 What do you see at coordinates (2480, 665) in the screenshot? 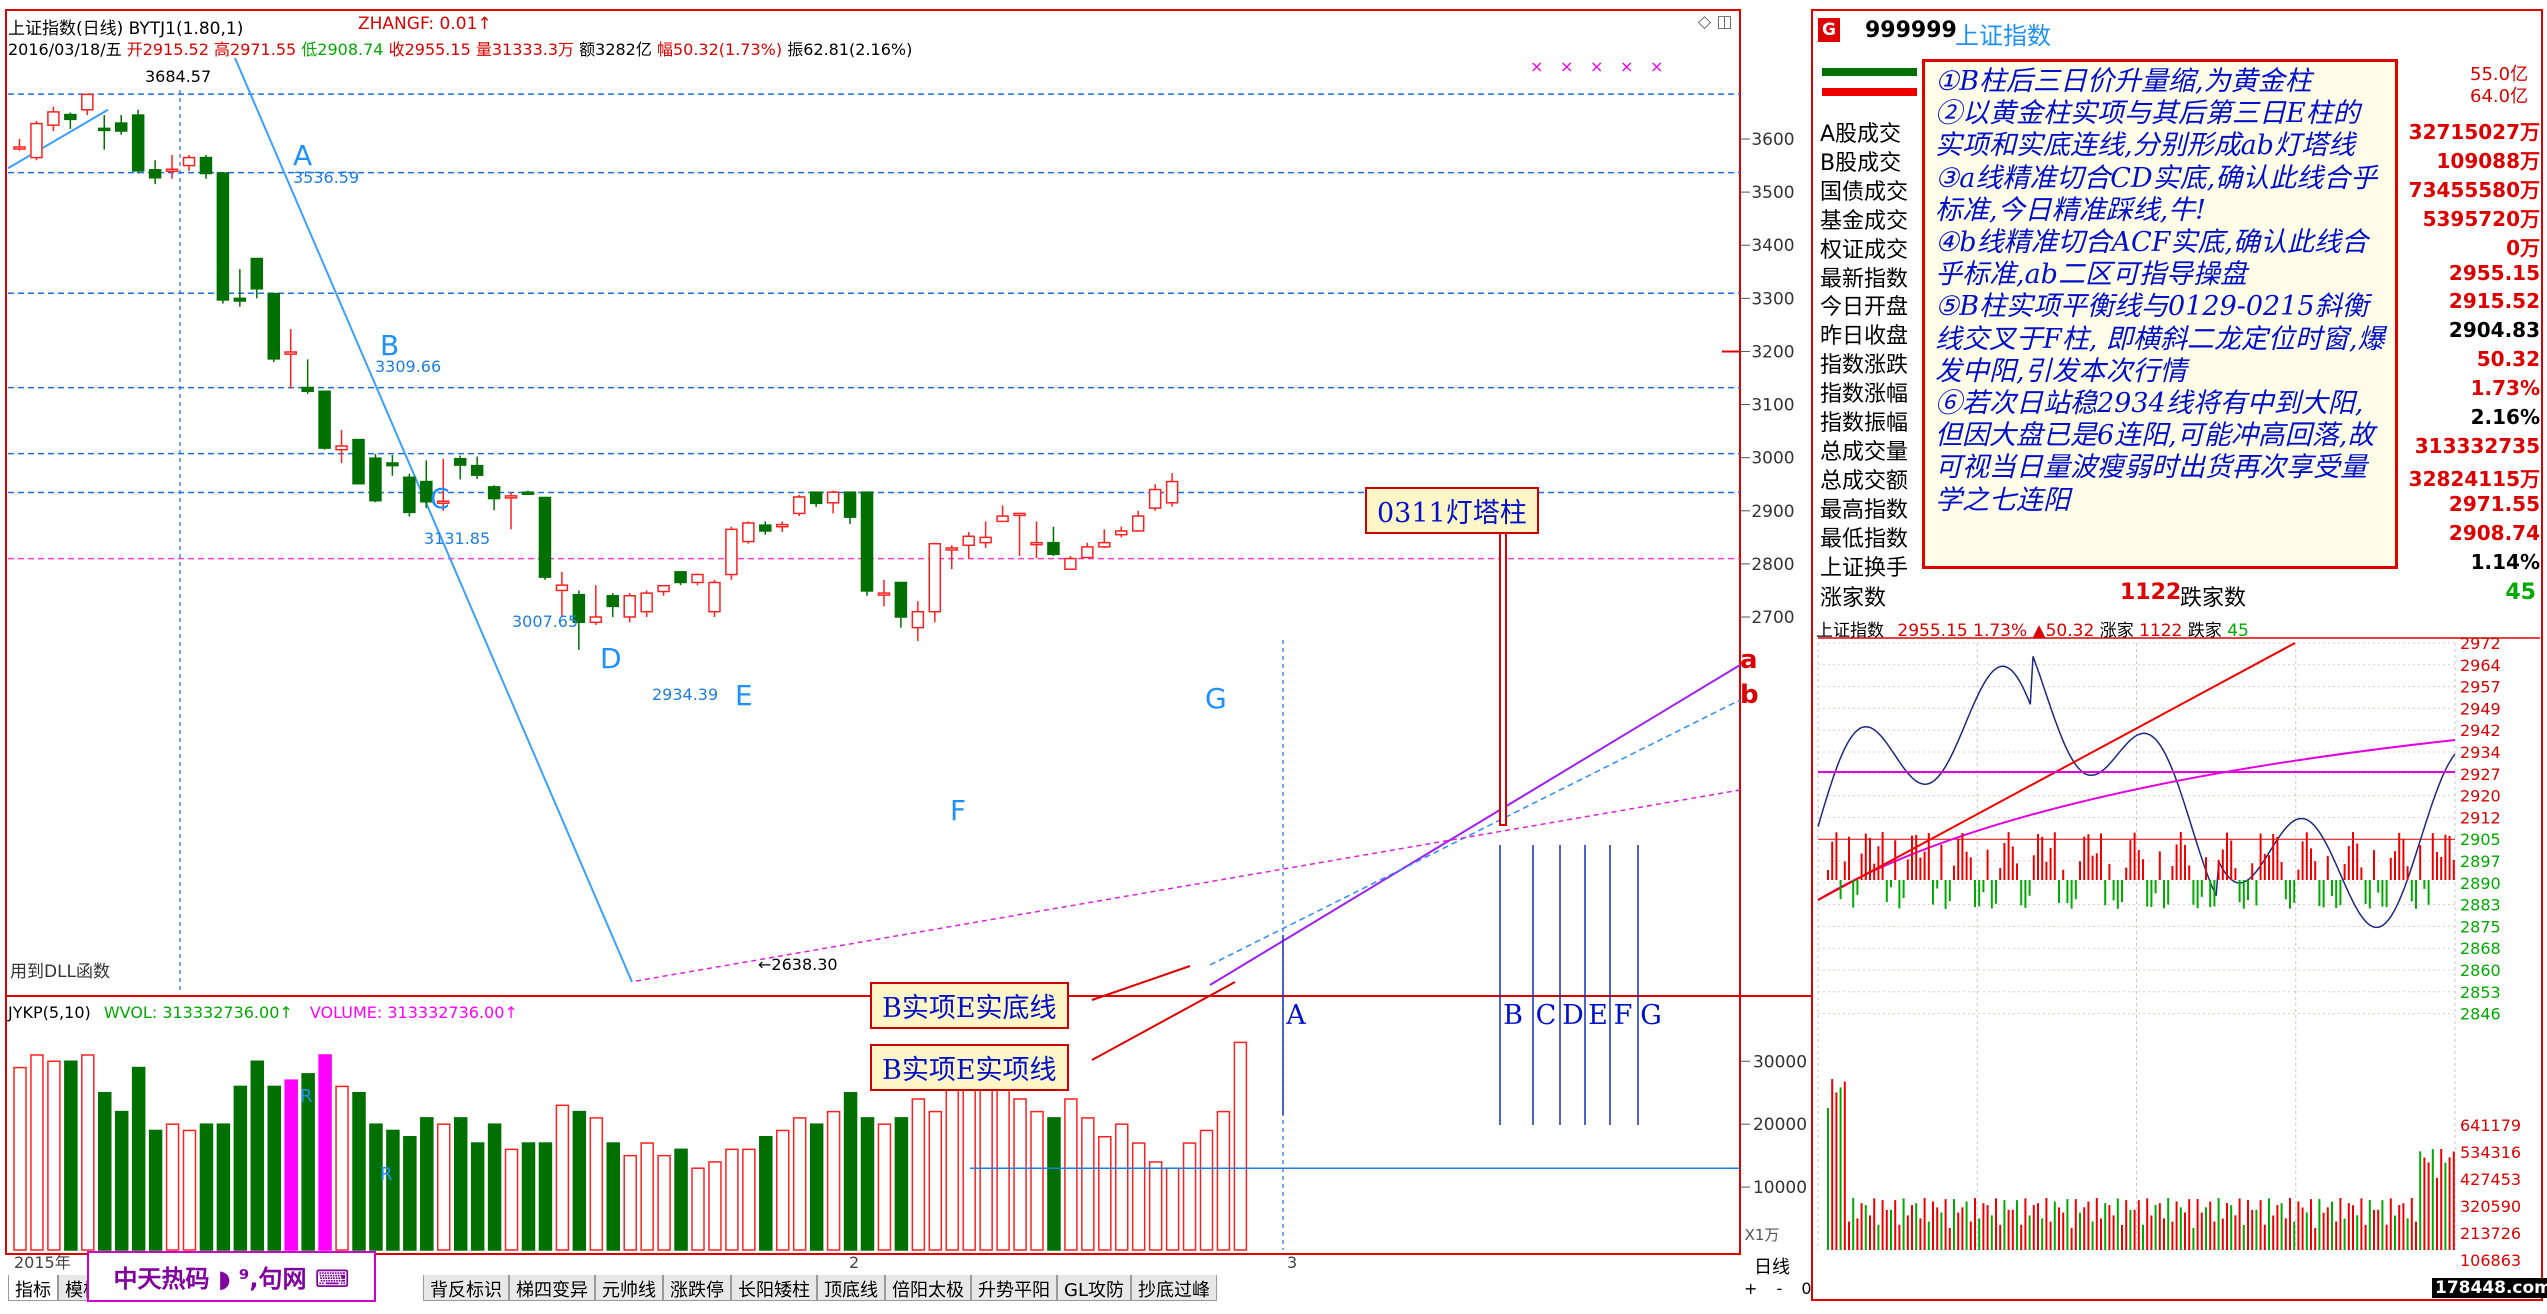
I see `mini-tick-label: 2964` at bounding box center [2480, 665].